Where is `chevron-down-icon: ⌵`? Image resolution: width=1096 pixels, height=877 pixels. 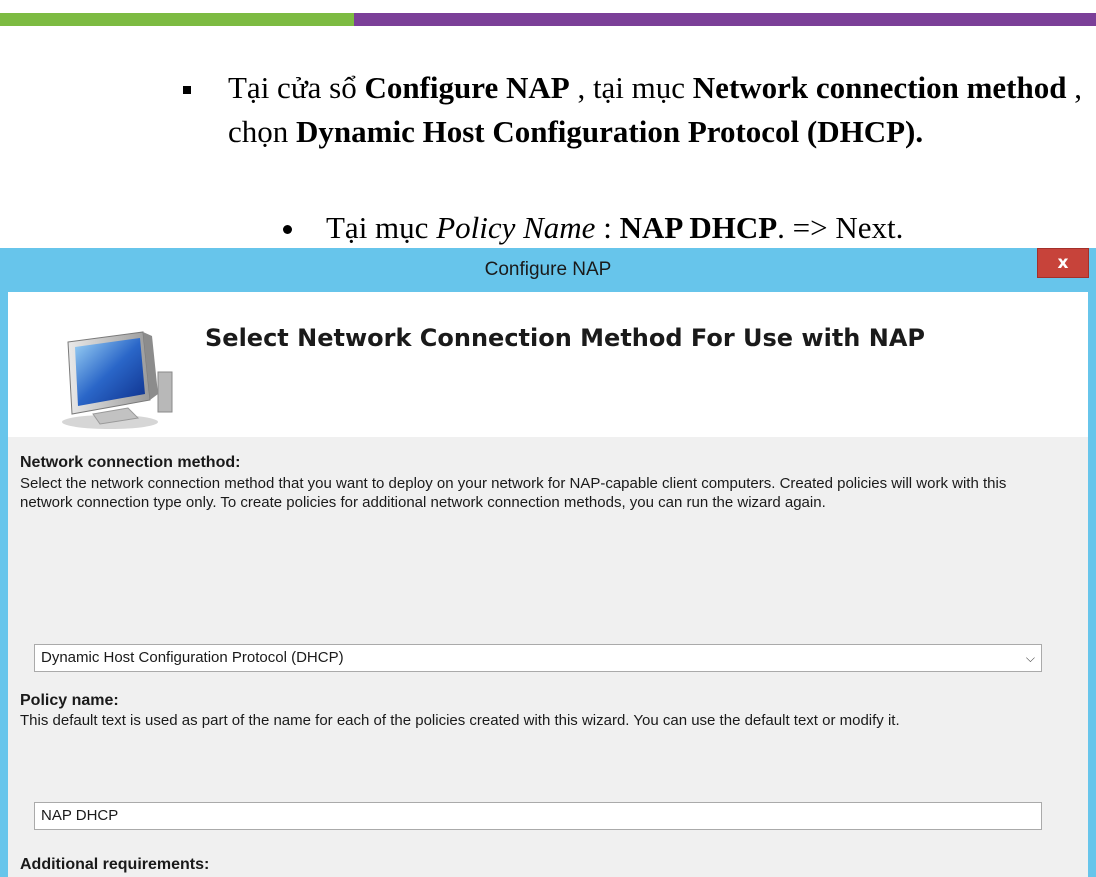
chevron-down-icon: ⌵ is located at coordinates (1030, 658).